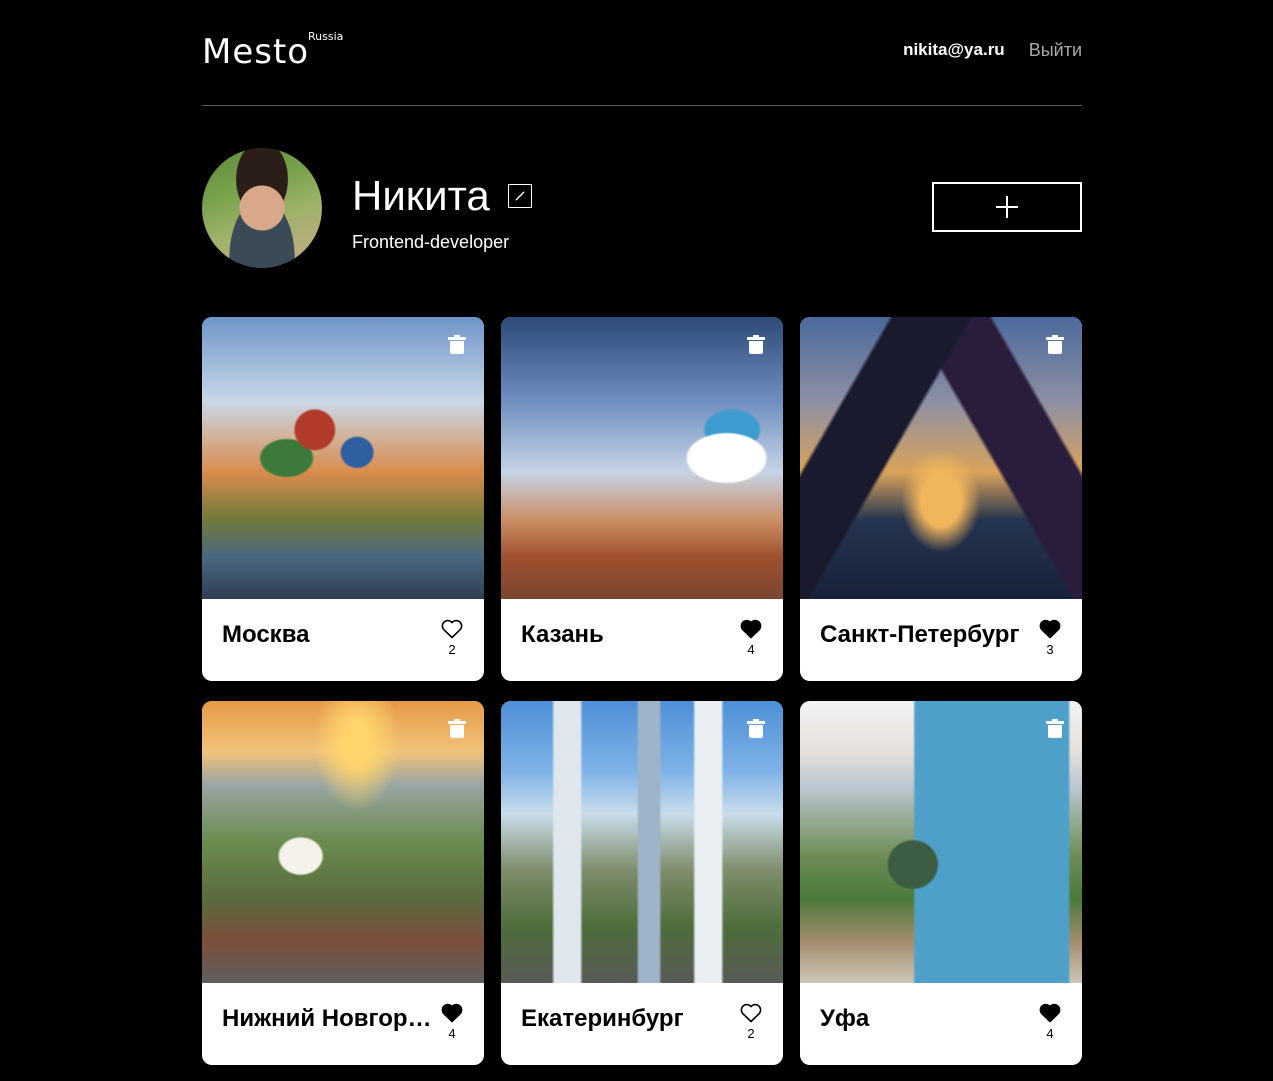  Describe the element at coordinates (642, 211) in the screenshot. I see `profile: Никита Frontend-developer` at that location.